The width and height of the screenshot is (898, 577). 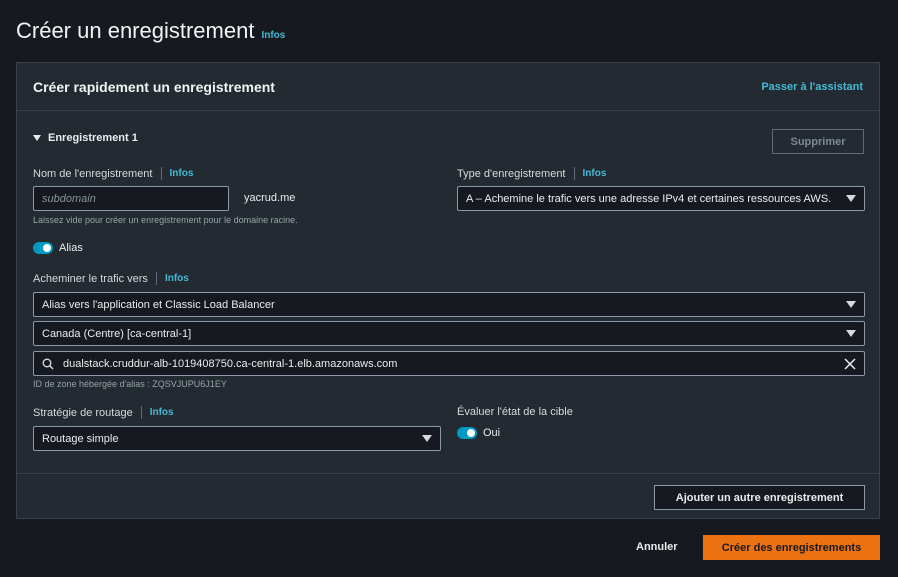 What do you see at coordinates (273, 35) in the screenshot?
I see `page-info-link: Infos` at bounding box center [273, 35].